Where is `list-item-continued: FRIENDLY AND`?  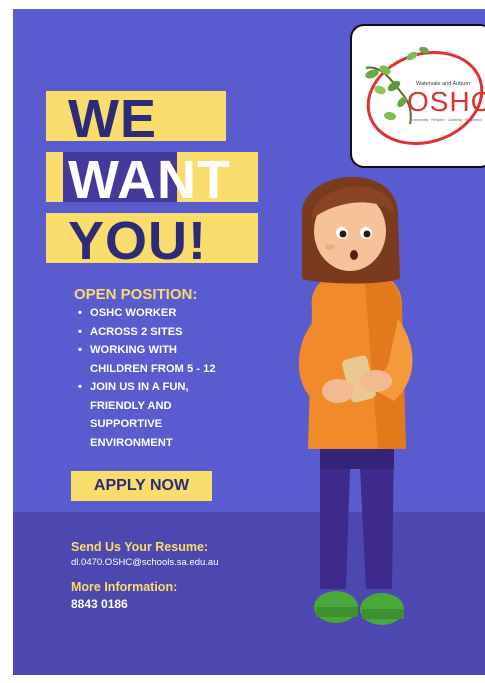 list-item-continued: FRIENDLY AND is located at coordinates (131, 405).